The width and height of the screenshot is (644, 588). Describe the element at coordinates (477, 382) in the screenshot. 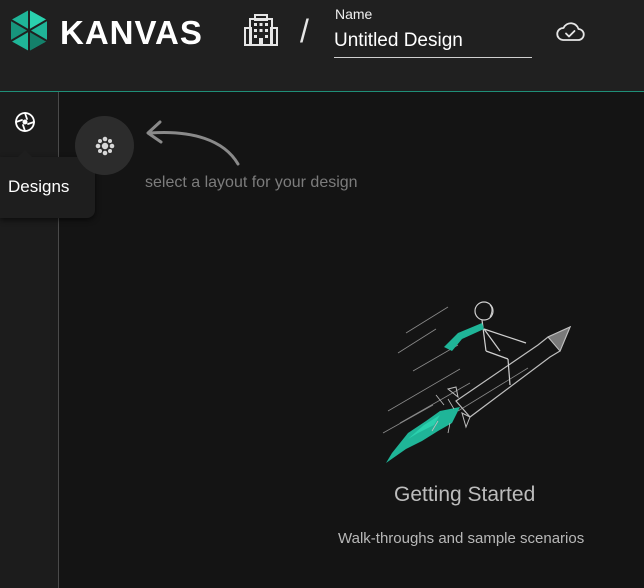

I see `rocket-rider-illustration` at that location.